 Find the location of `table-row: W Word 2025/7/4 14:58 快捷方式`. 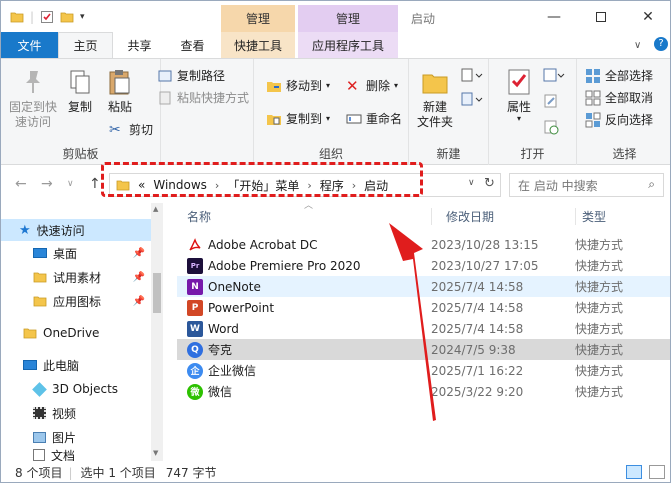

table-row: W Word 2025/7/4 14:58 快捷方式 is located at coordinates (423, 328).